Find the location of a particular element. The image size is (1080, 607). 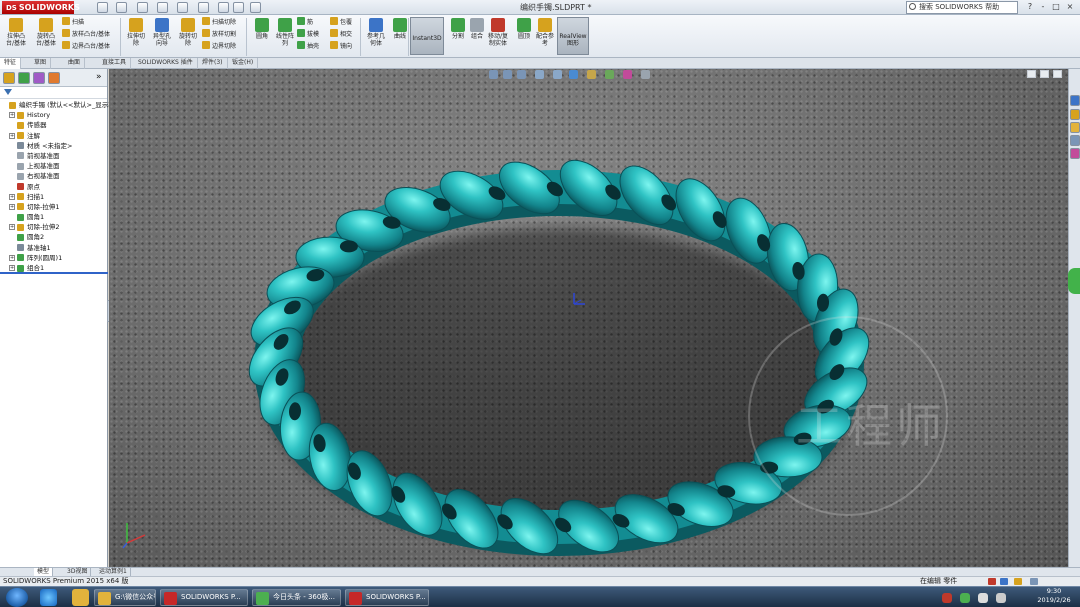

cm-tab-0: 特征 is located at coordinates (11, 63).